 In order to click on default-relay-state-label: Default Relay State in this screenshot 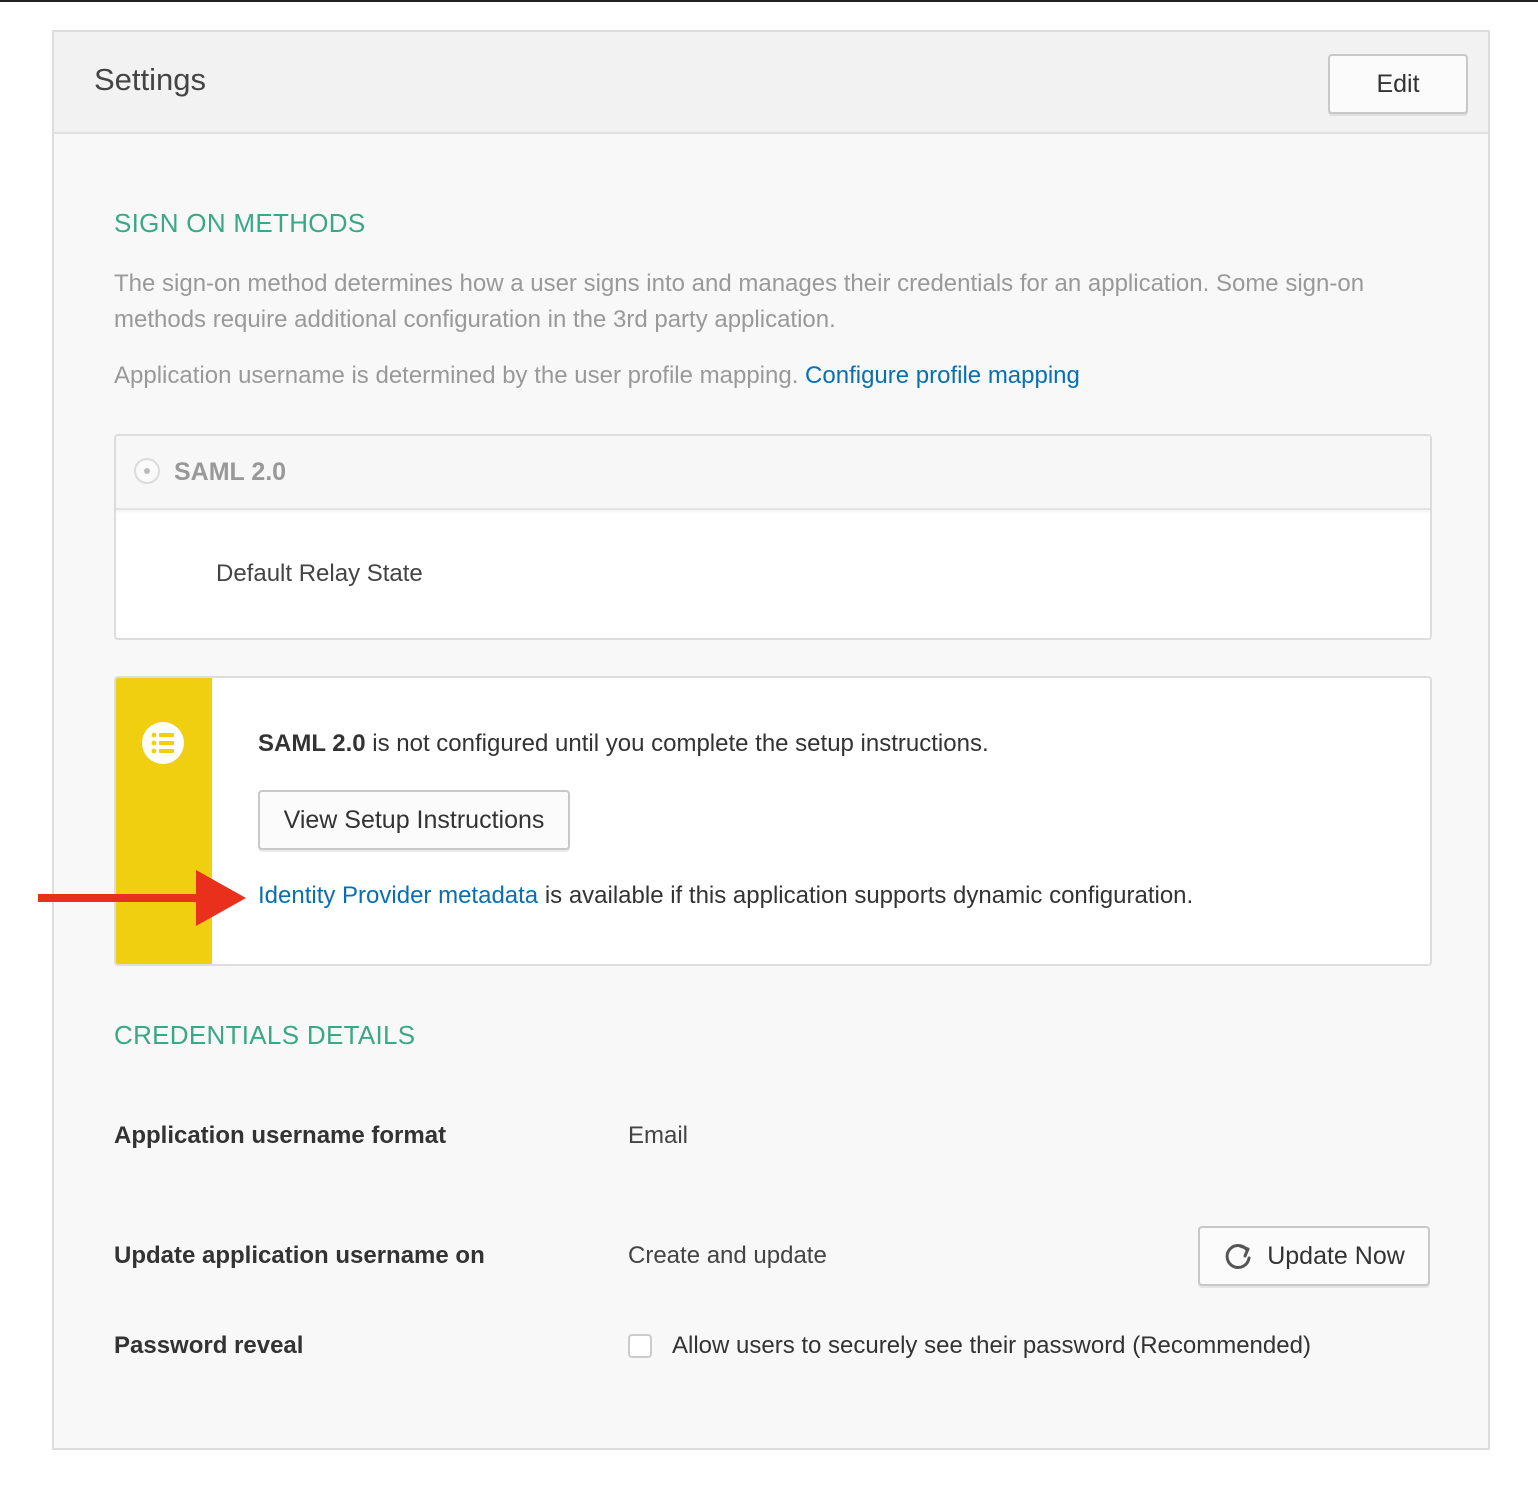, I will do `click(319, 573)`.